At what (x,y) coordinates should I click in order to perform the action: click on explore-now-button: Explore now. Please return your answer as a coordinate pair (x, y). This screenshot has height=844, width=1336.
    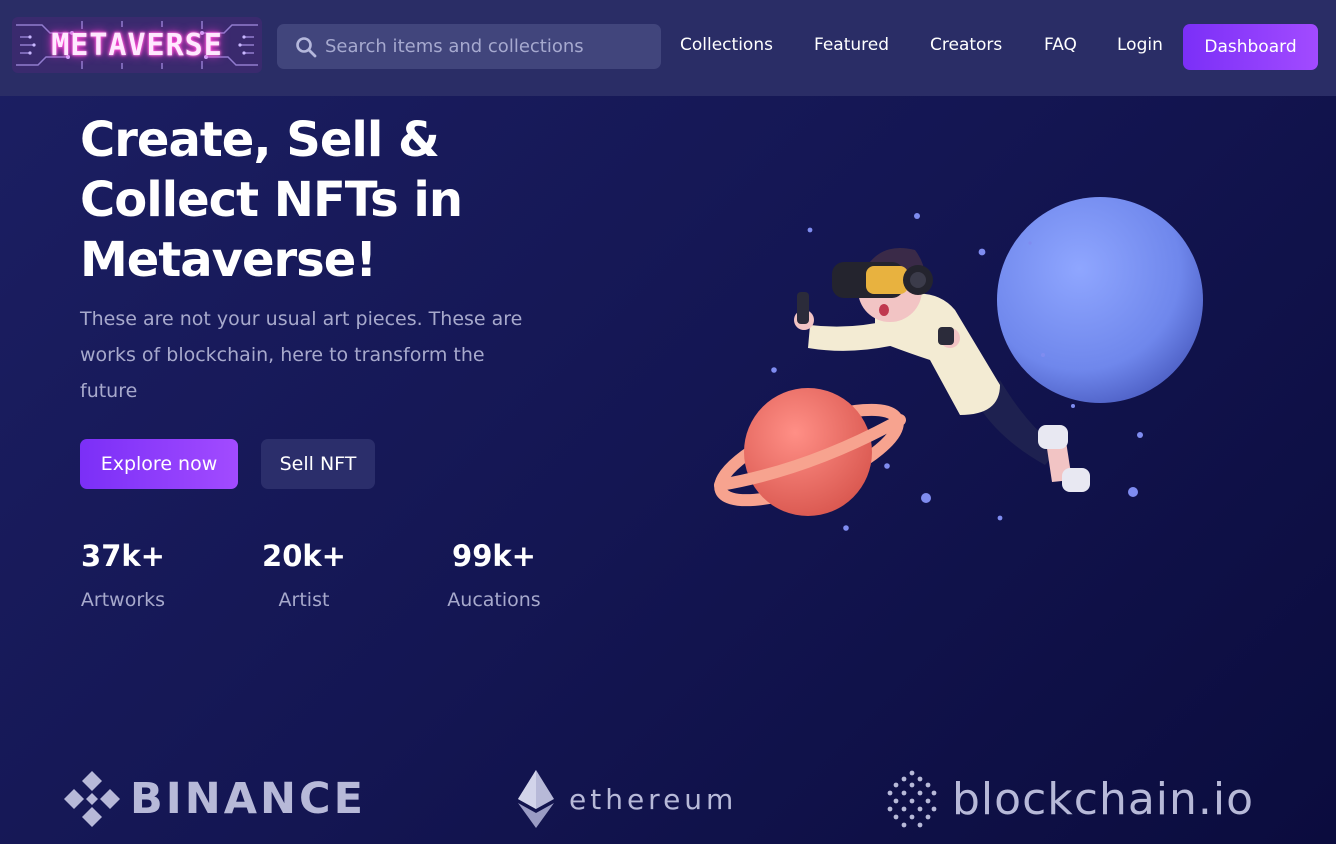
    Looking at the image, I should click on (159, 464).